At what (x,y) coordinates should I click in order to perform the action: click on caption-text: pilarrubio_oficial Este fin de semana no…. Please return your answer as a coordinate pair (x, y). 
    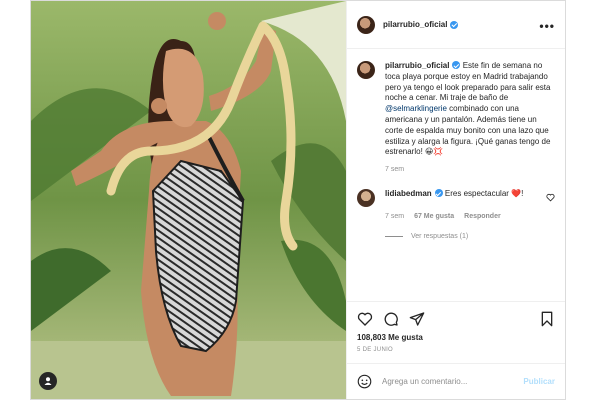
    Looking at the image, I should click on (470, 109).